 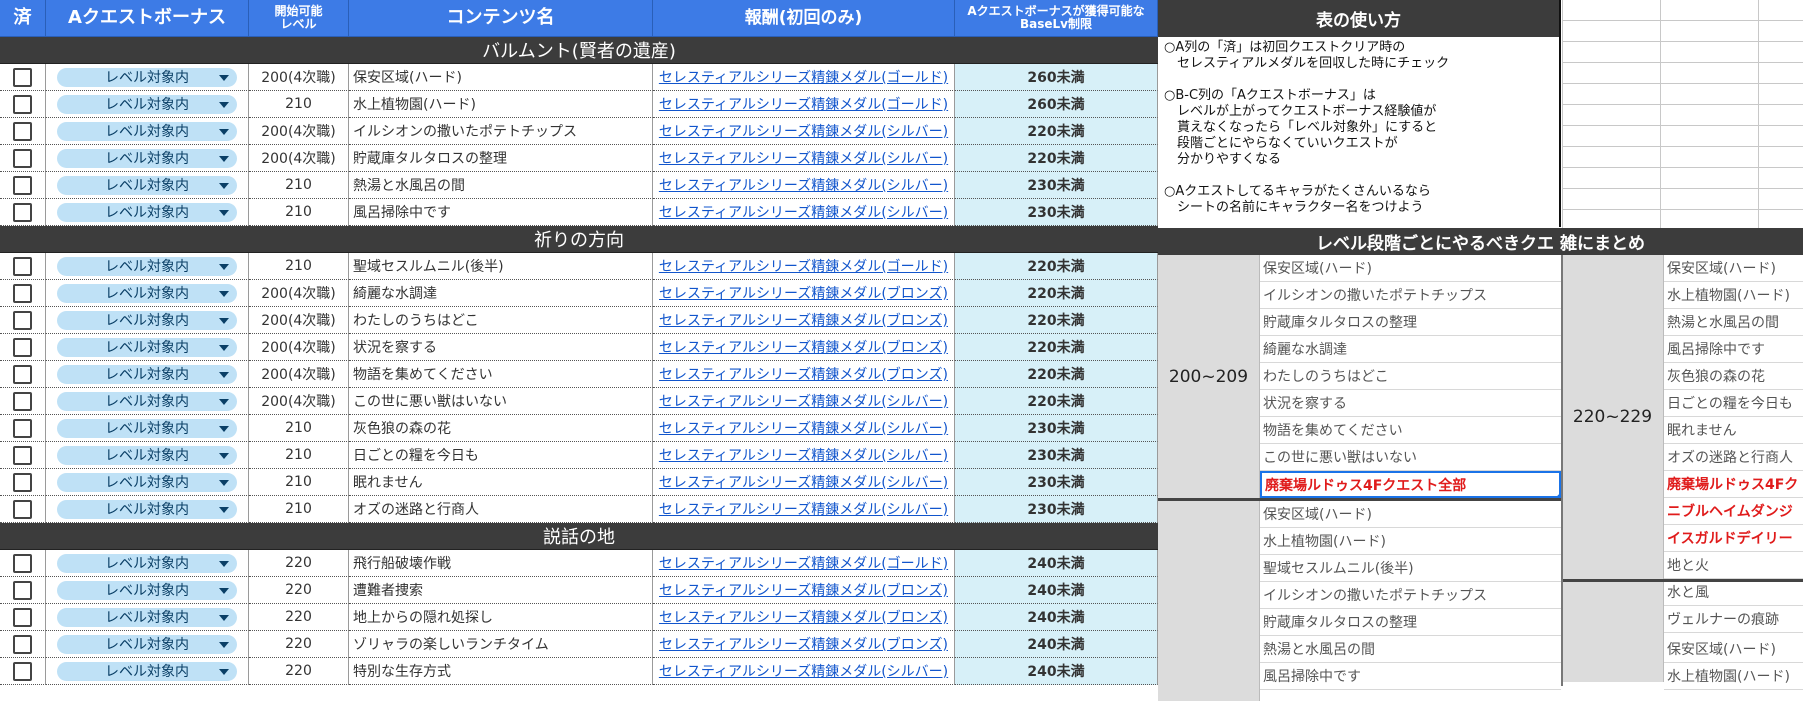 I want to click on howto-line: ○A列の「済」は初回クエストクリア時の, so click(x=1285, y=47).